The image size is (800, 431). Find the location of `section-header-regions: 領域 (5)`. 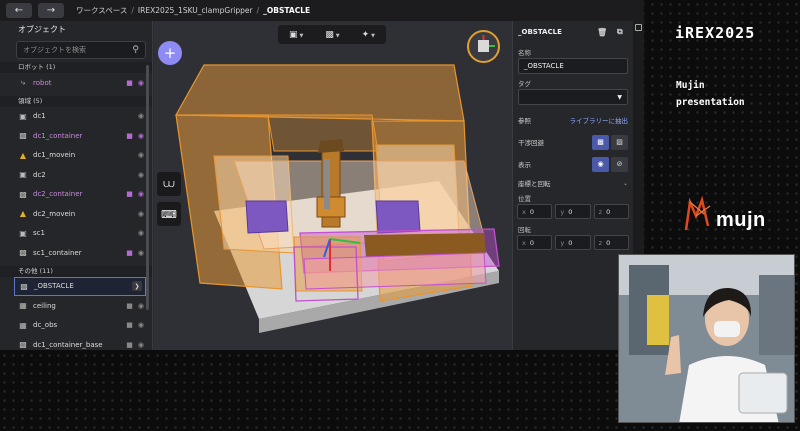

section-header-regions: 領域 (5) is located at coordinates (76, 101).